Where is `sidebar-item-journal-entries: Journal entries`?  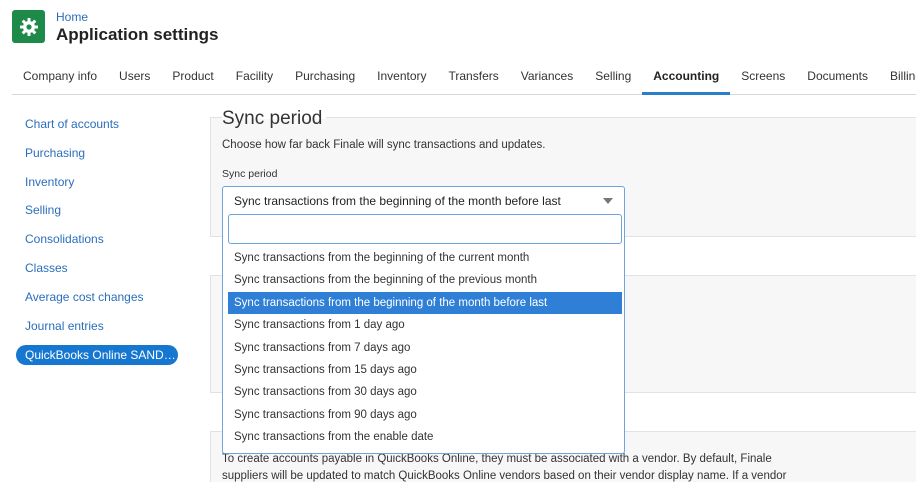
sidebar-item-journal-entries: Journal entries is located at coordinates (99, 328).